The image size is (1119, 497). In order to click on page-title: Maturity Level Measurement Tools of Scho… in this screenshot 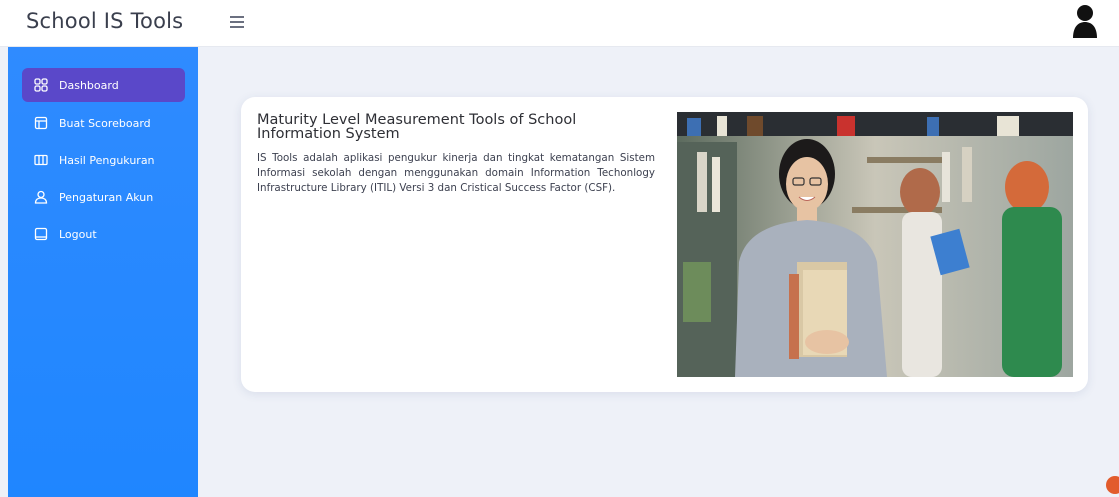, I will do `click(417, 127)`.